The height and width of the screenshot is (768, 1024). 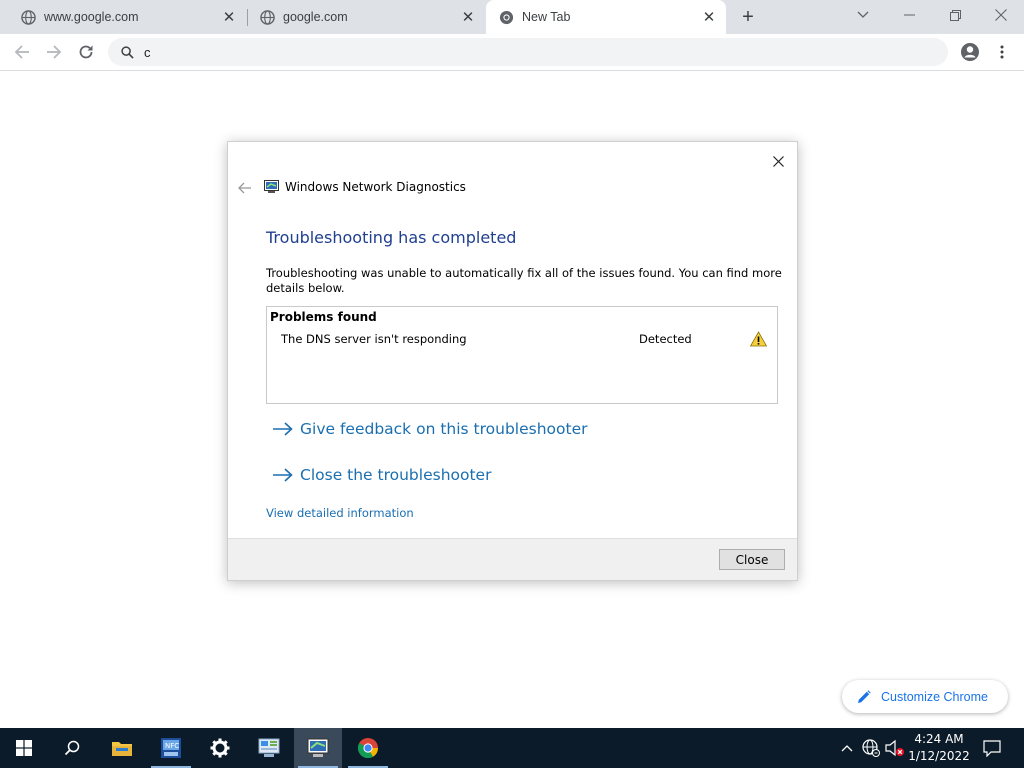 I want to click on windows-taskbar: NFC 4:24 AM 1/12/2022, so click(x=512, y=748).